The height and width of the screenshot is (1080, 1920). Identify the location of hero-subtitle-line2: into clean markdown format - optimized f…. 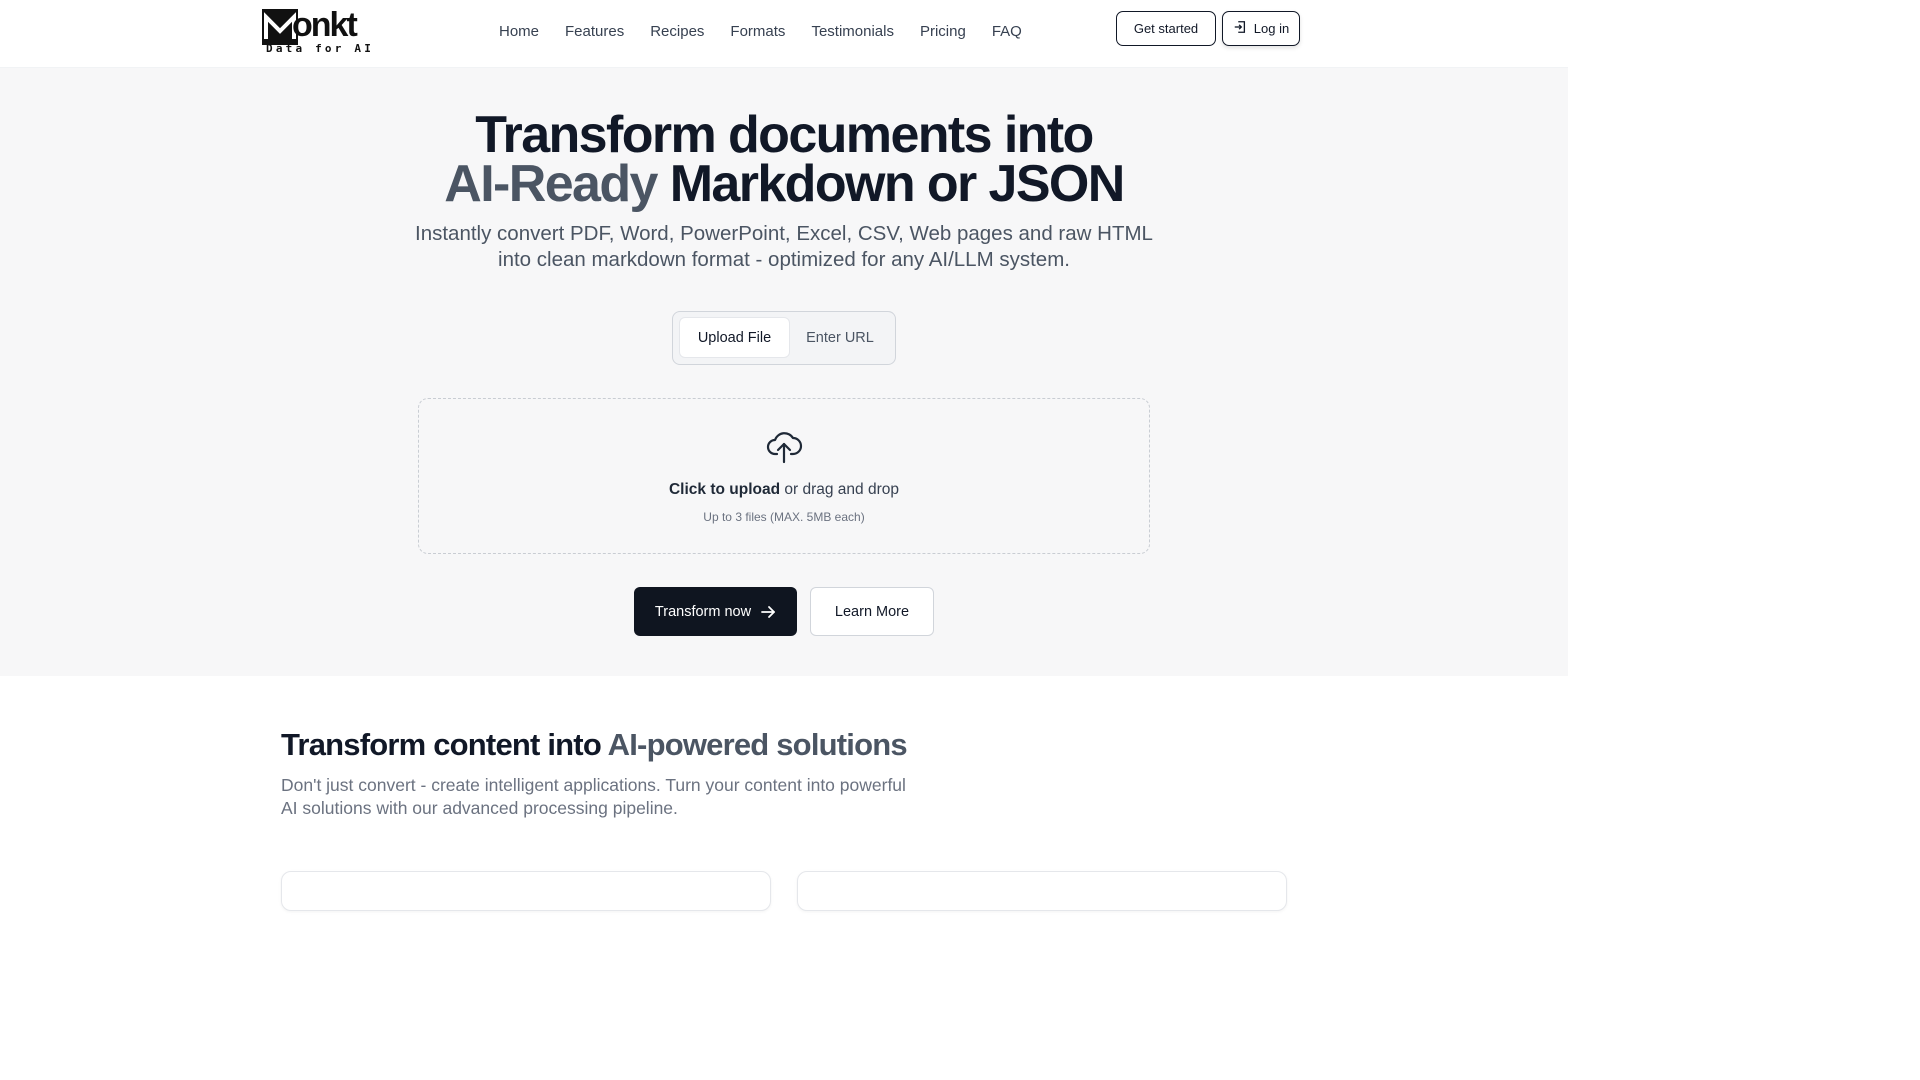
(784, 259).